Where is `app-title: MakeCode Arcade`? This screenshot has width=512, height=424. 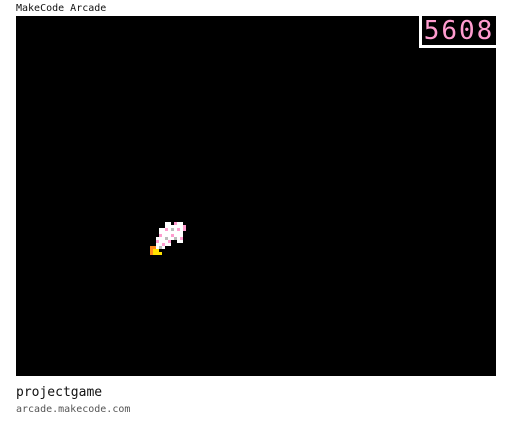 app-title: MakeCode Arcade is located at coordinates (61, 8).